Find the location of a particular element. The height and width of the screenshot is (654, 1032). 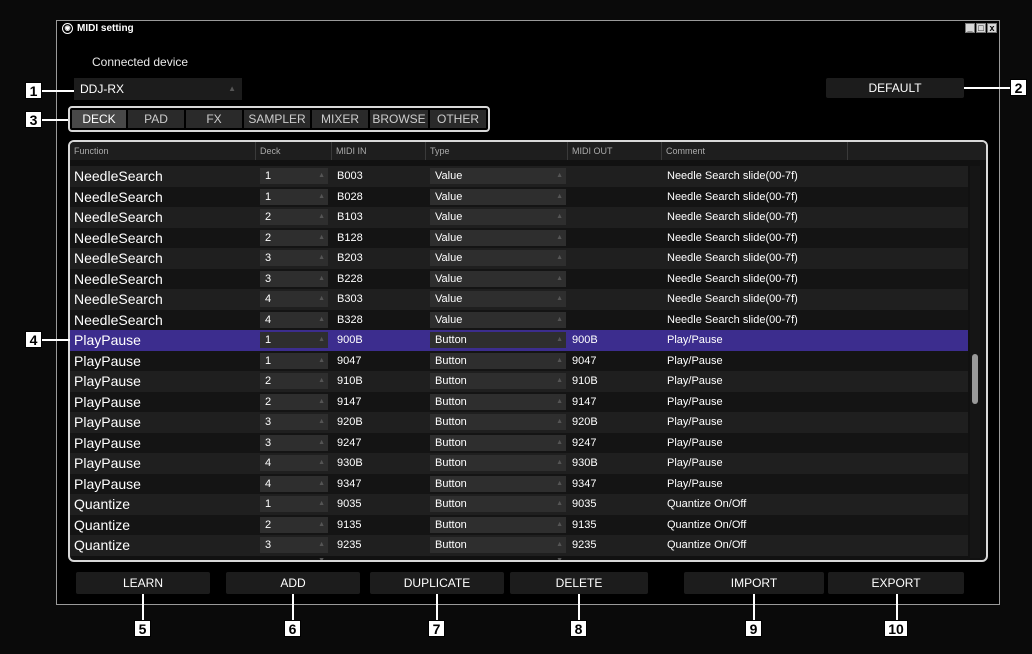

tab-other: OTHER is located at coordinates (458, 119).